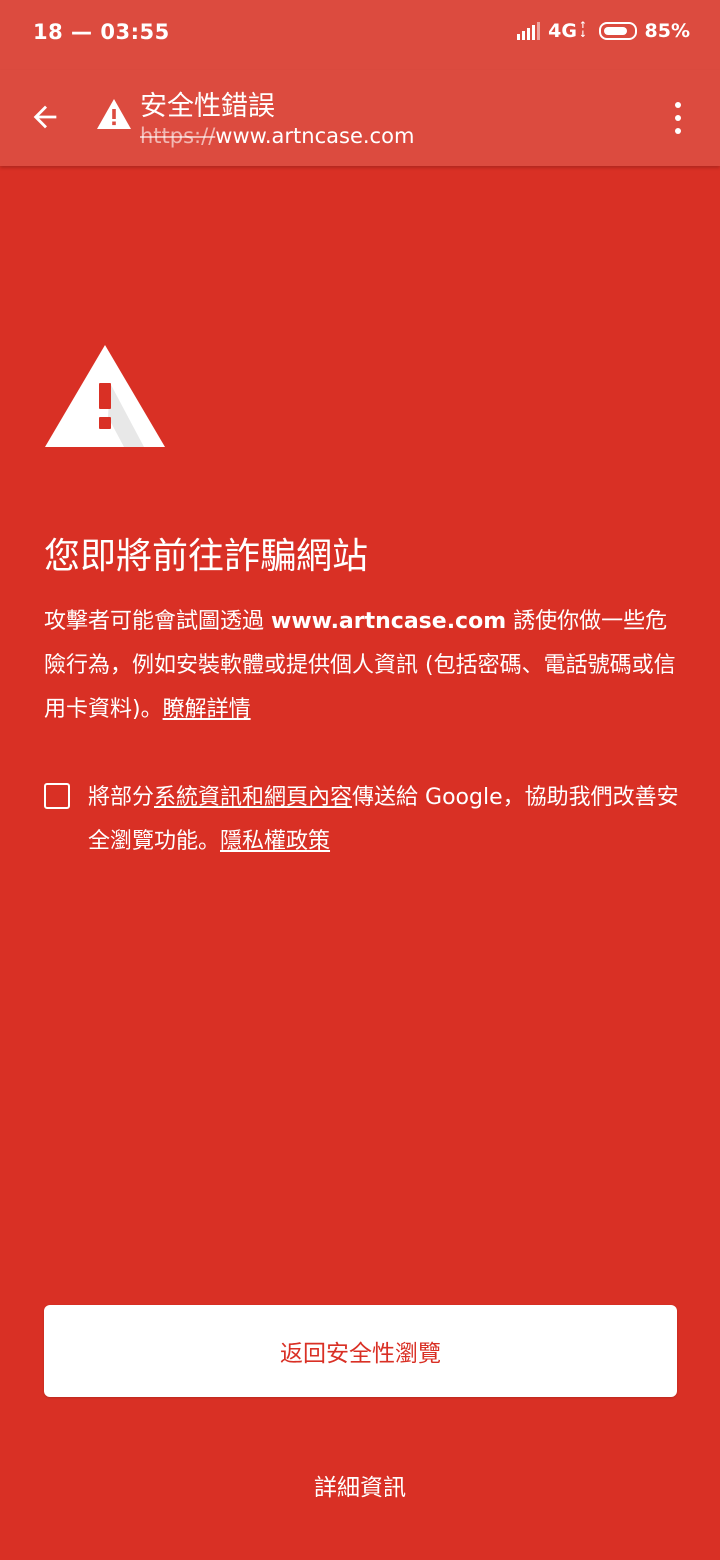 The height and width of the screenshot is (1560, 720). Describe the element at coordinates (275, 841) in the screenshot. I see `privacy-policy-link: 隱私權政策` at that location.